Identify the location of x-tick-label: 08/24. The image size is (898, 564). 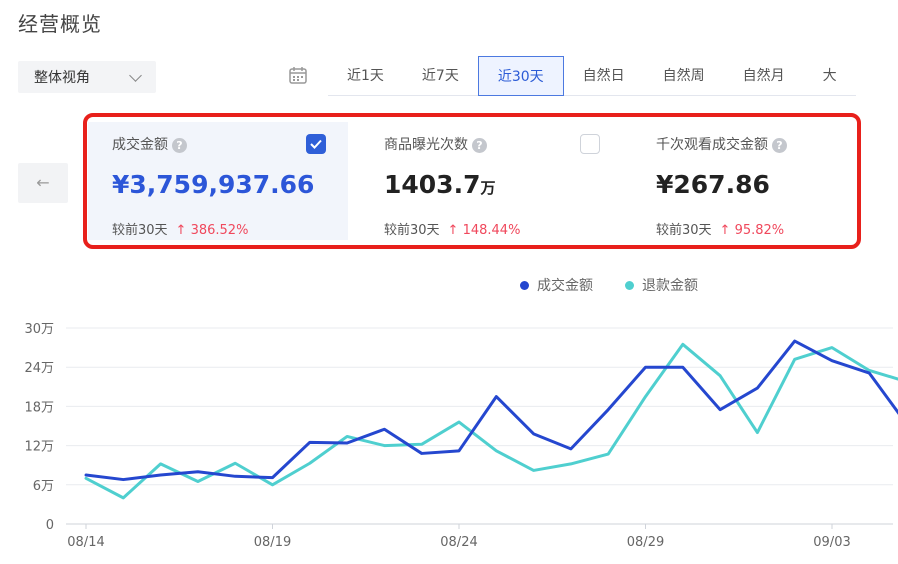
(458, 542).